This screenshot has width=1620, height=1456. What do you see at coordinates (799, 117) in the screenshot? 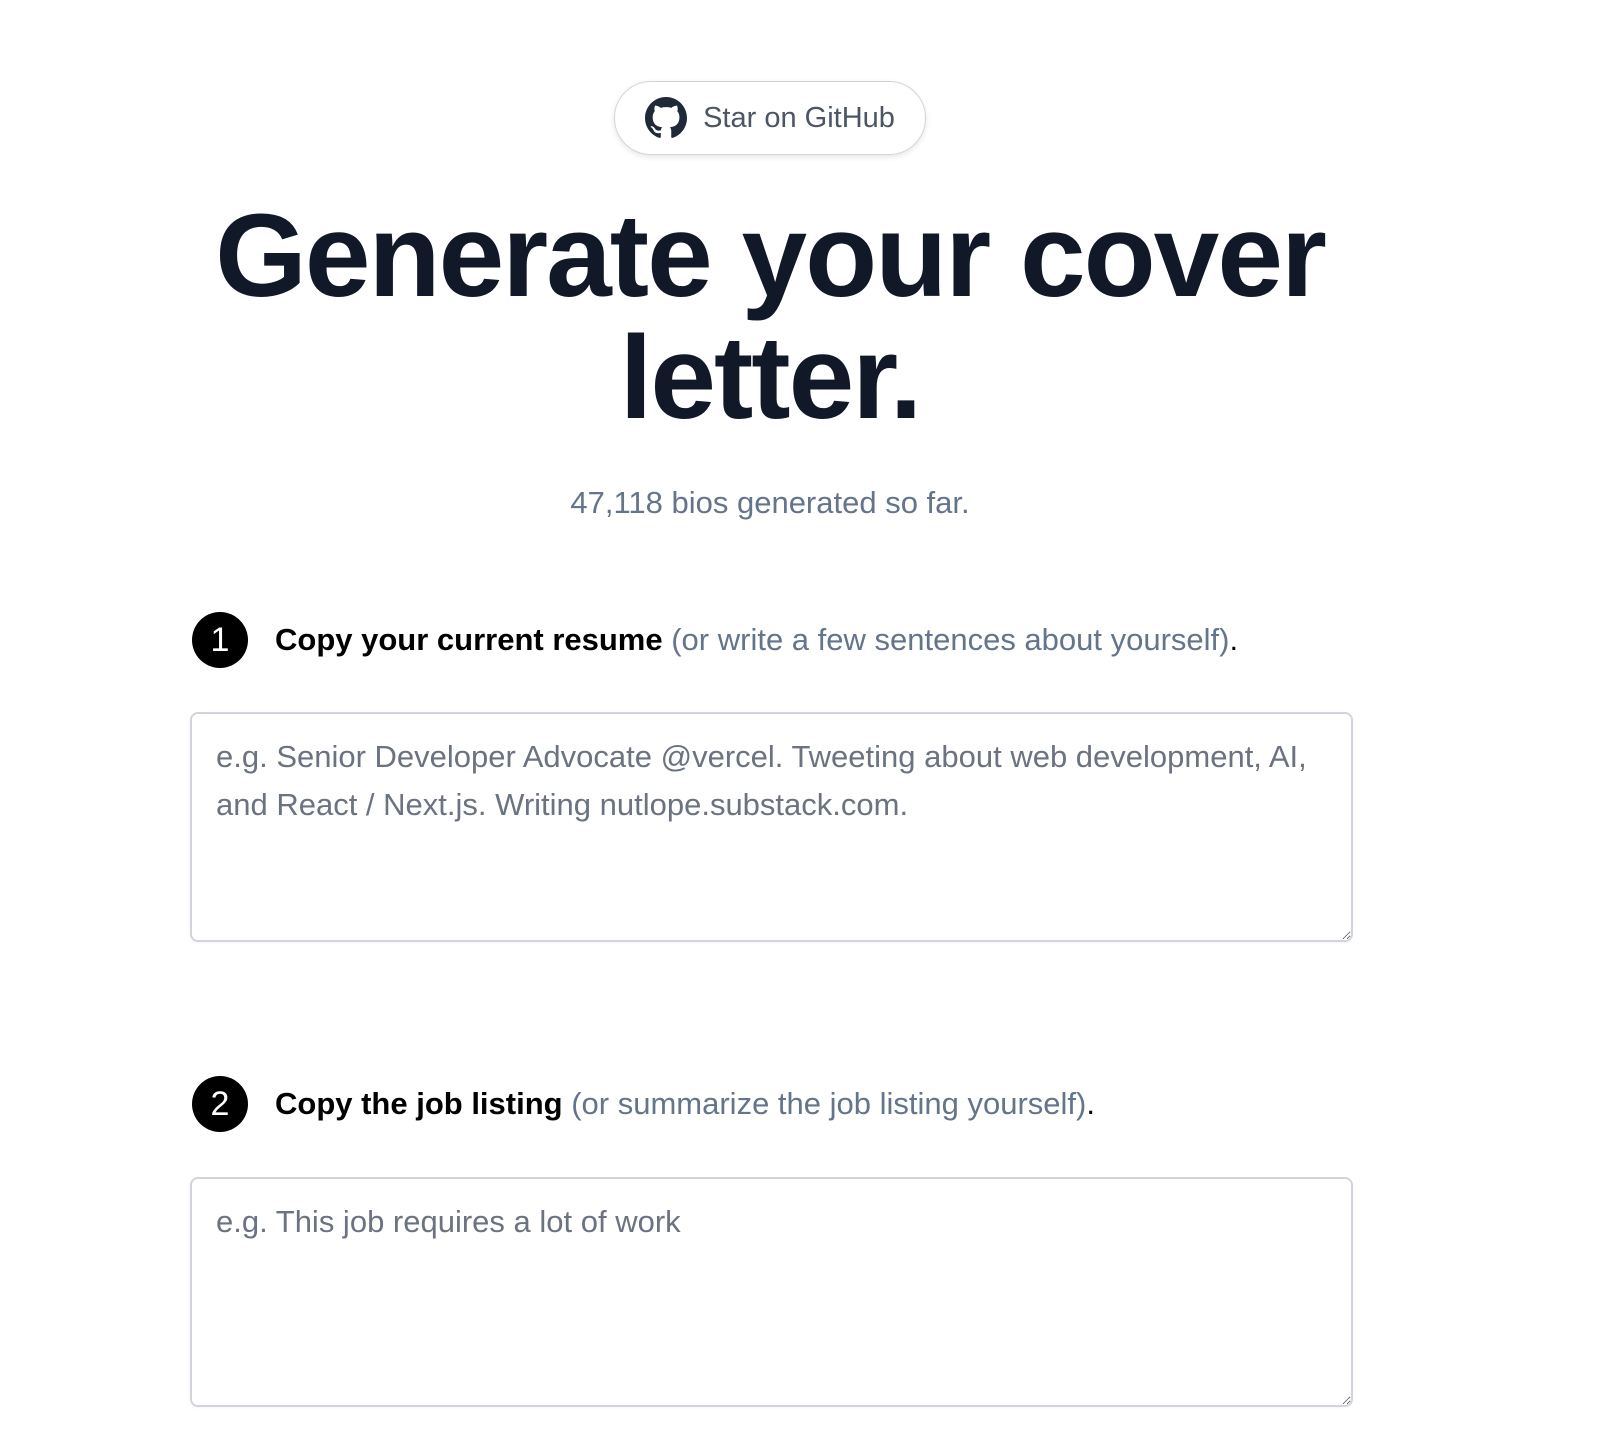
I see `star-on-github-label: Star on GitHub` at bounding box center [799, 117].